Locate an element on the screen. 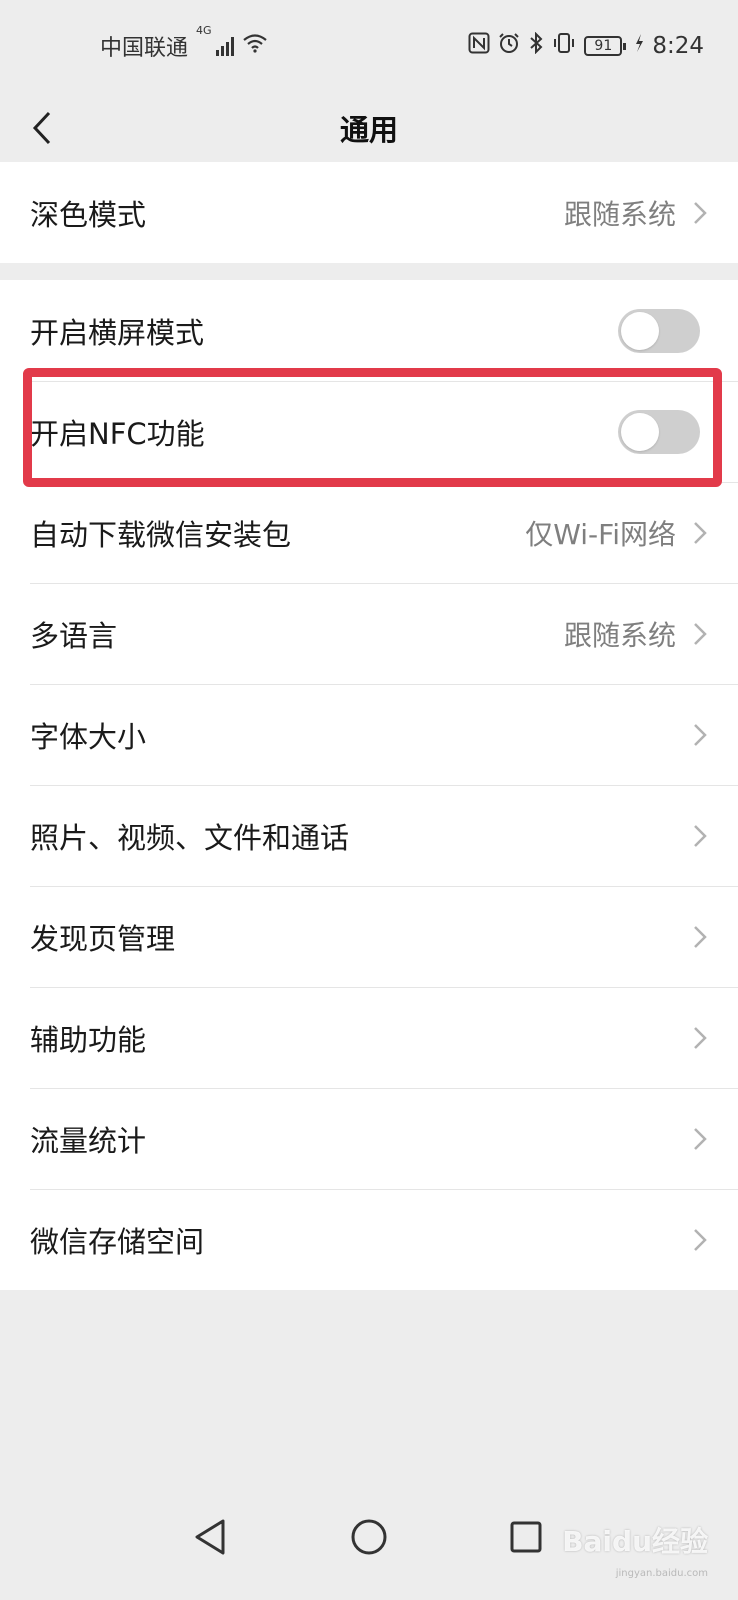 This screenshot has width=738, height=1600. data-usage-row: 流量统计 is located at coordinates (369, 1138).